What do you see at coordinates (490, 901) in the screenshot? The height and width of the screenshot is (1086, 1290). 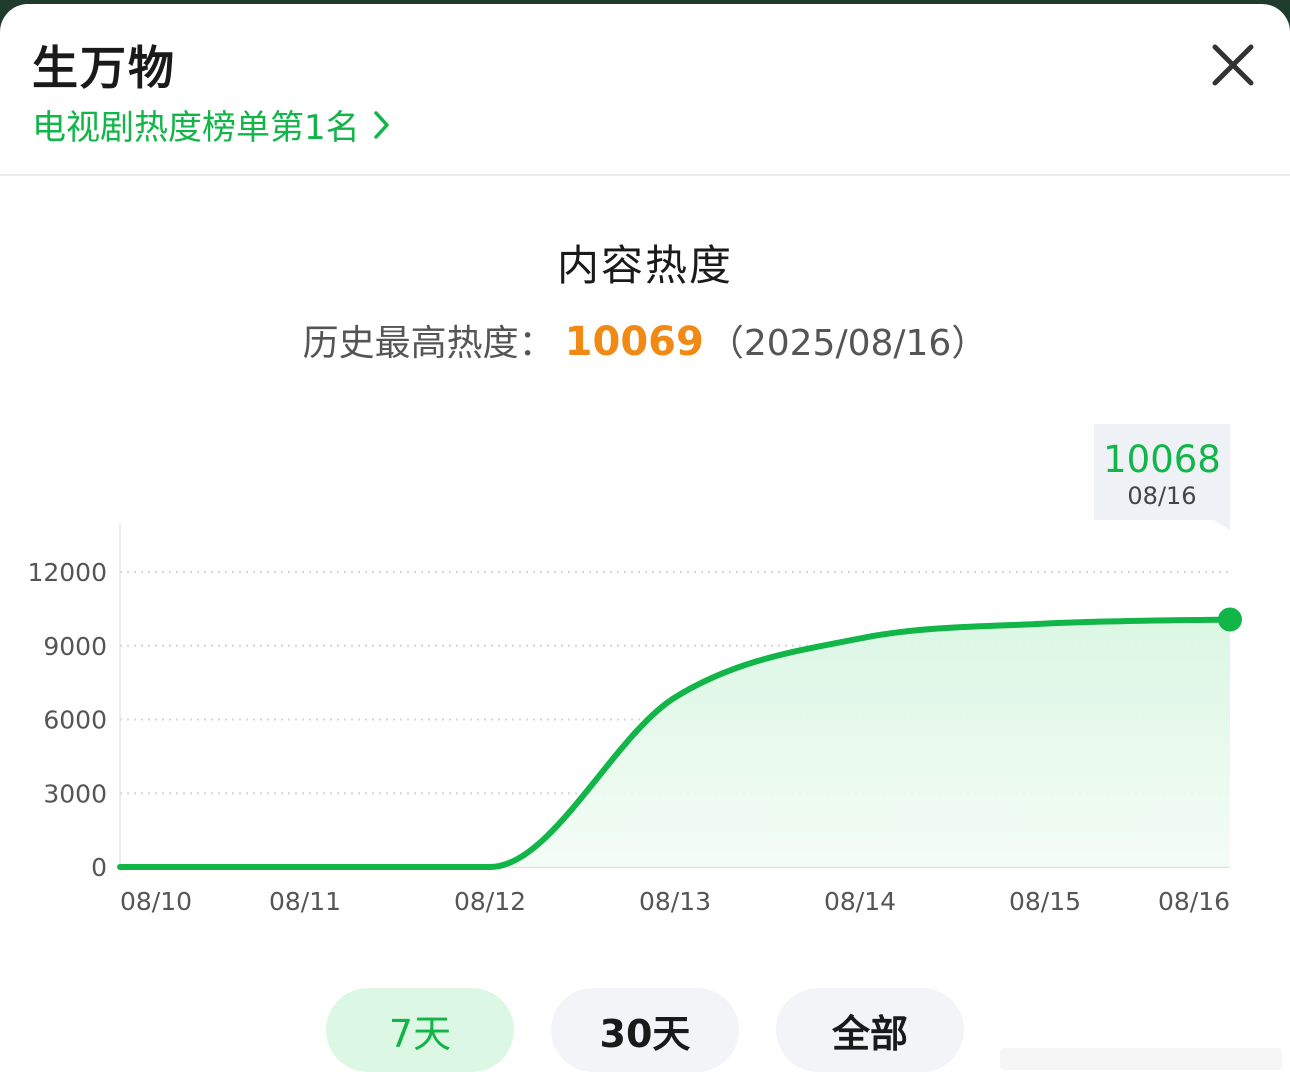 I see `x-tick-label: 08/12` at bounding box center [490, 901].